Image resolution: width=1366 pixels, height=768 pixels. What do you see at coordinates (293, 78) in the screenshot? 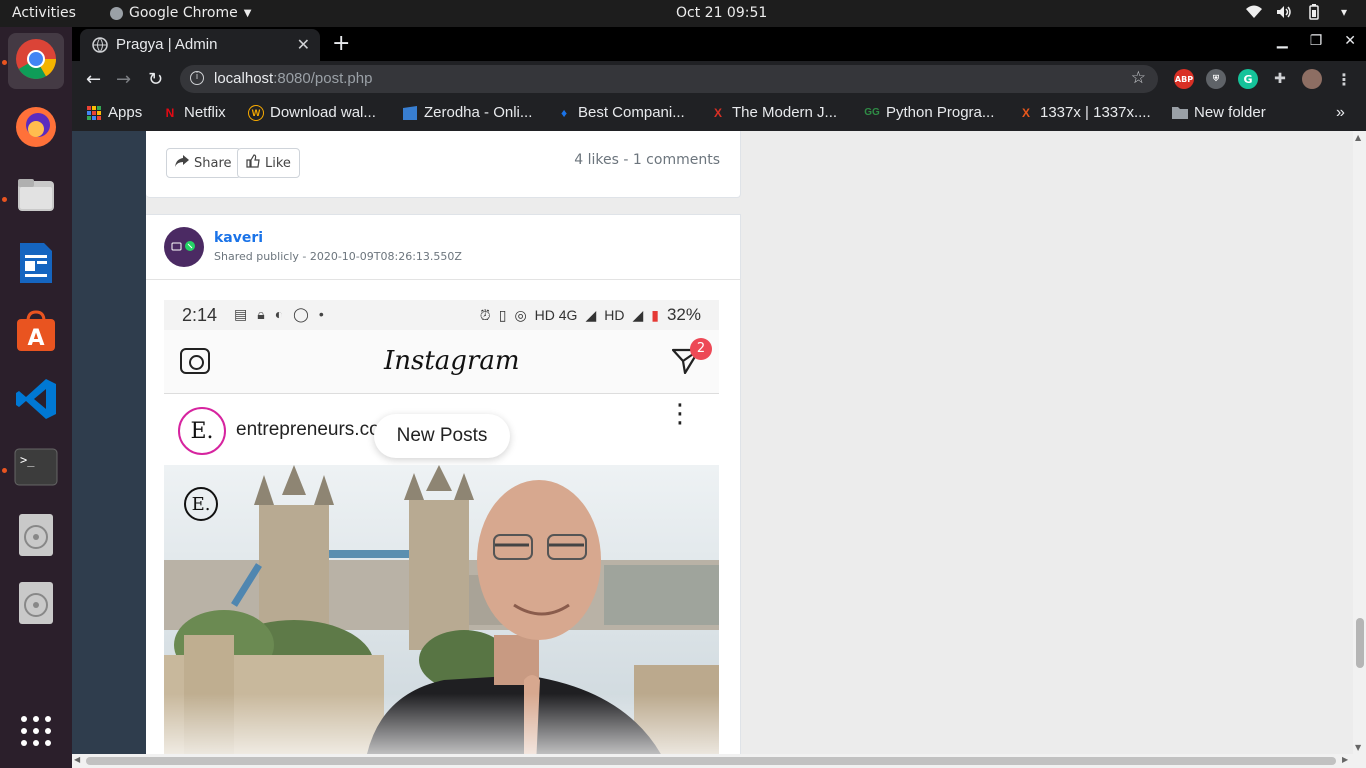
I see `url-text: localhost:8080/post.php` at bounding box center [293, 78].